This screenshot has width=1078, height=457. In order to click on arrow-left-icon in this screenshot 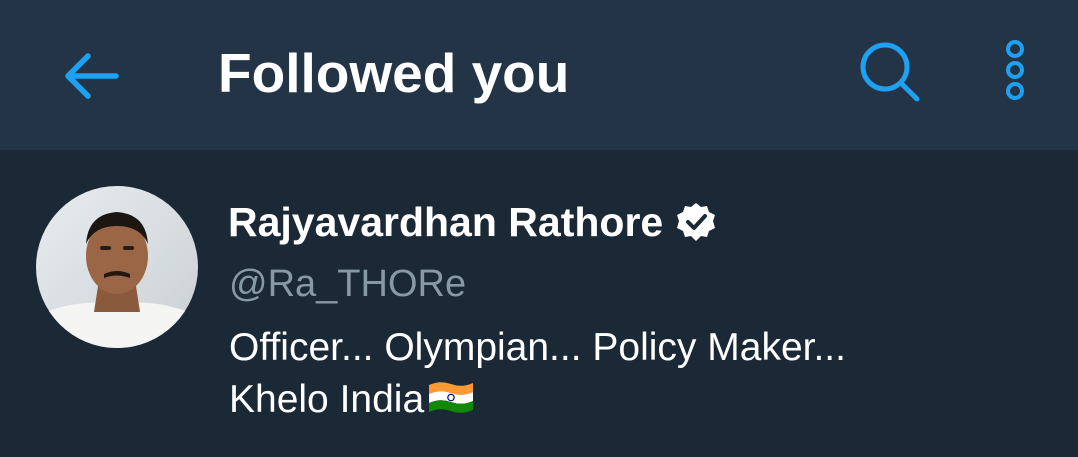, I will do `click(92, 76)`.